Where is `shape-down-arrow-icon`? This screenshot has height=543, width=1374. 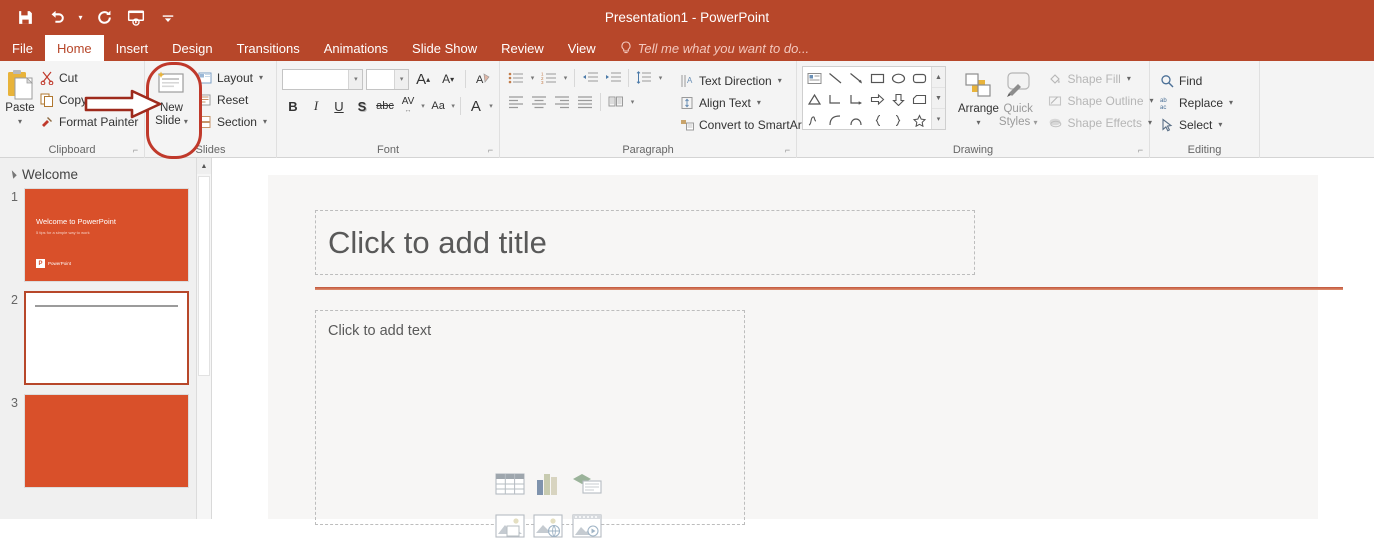
shape-down-arrow-icon is located at coordinates (898, 99).